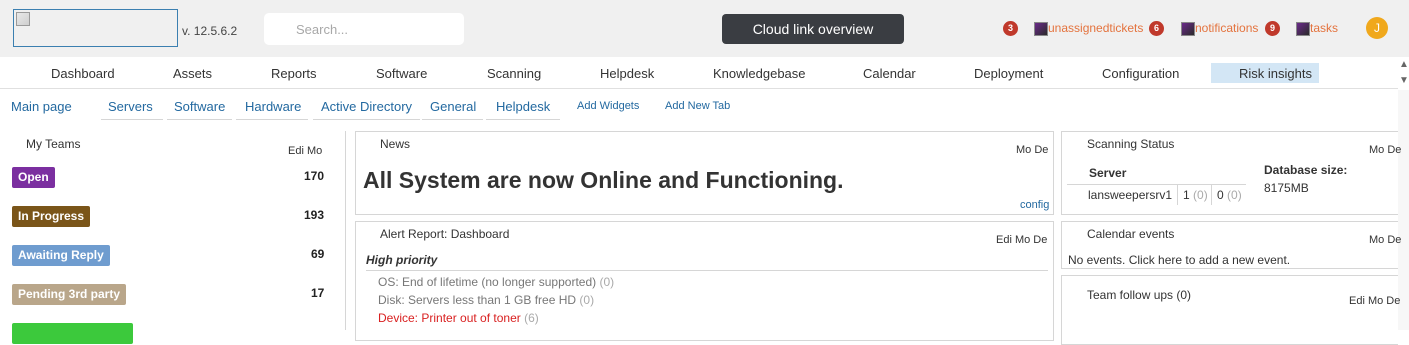 The width and height of the screenshot is (1409, 345). Describe the element at coordinates (61, 255) in the screenshot. I see `status-awaiting-reply-button: Awaiting Reply` at that location.